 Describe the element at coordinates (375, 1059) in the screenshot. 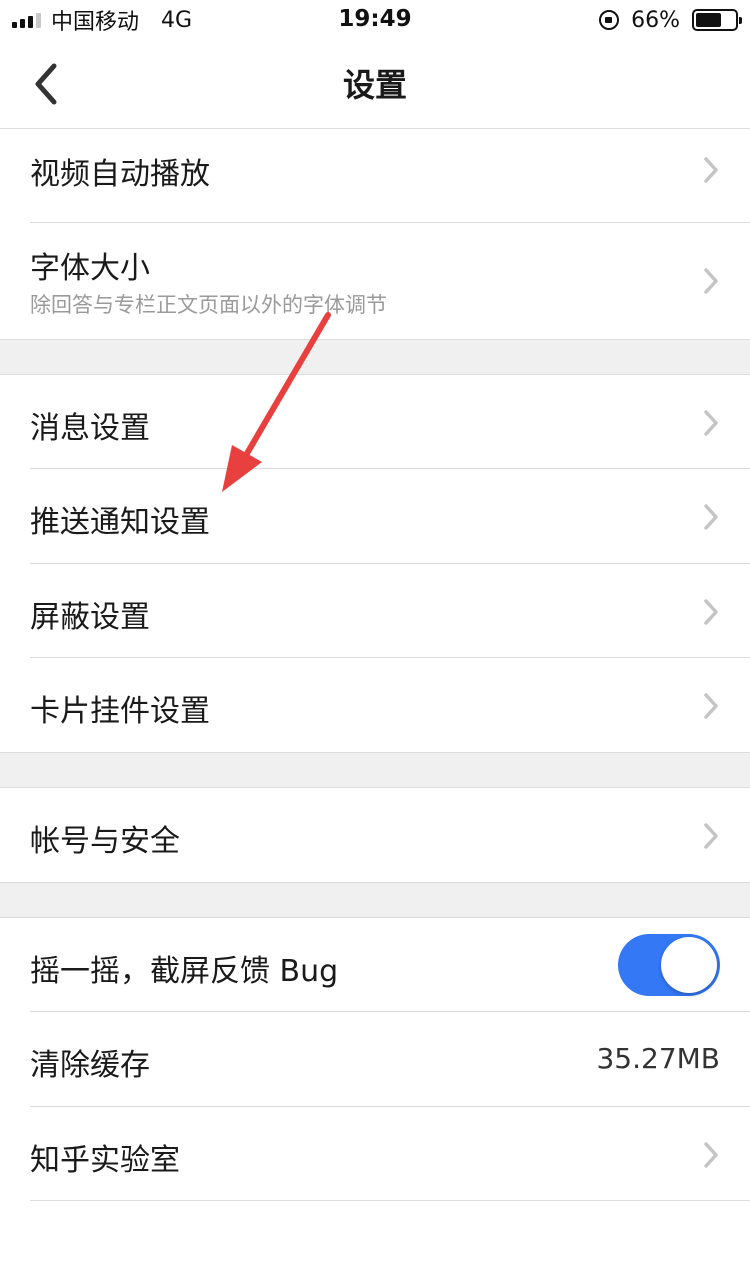

I see `settings-item-clear-cache: 清除缓存 35.27MB` at that location.